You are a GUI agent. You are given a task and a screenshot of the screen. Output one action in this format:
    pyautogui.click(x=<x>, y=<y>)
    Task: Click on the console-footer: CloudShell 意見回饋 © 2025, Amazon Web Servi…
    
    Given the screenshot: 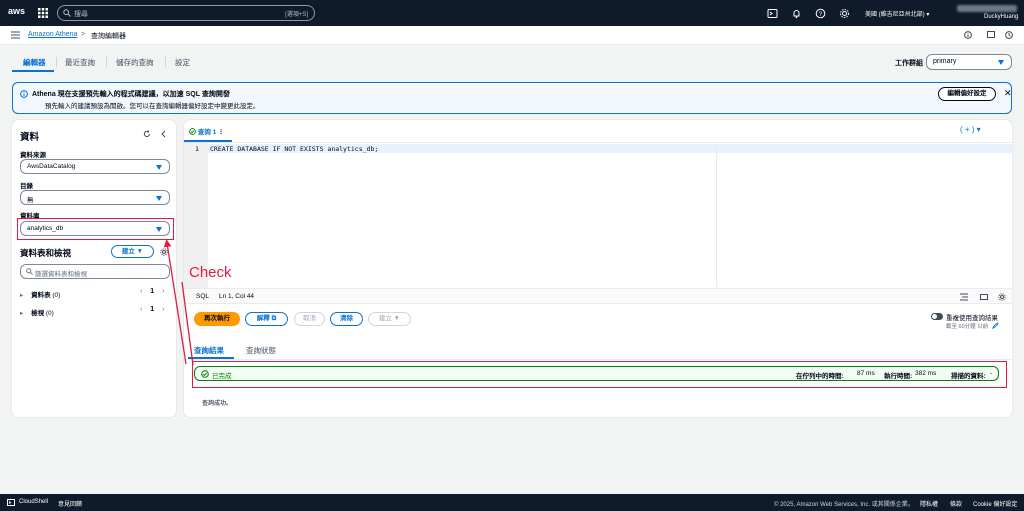 What is the action you would take?
    pyautogui.click(x=512, y=502)
    